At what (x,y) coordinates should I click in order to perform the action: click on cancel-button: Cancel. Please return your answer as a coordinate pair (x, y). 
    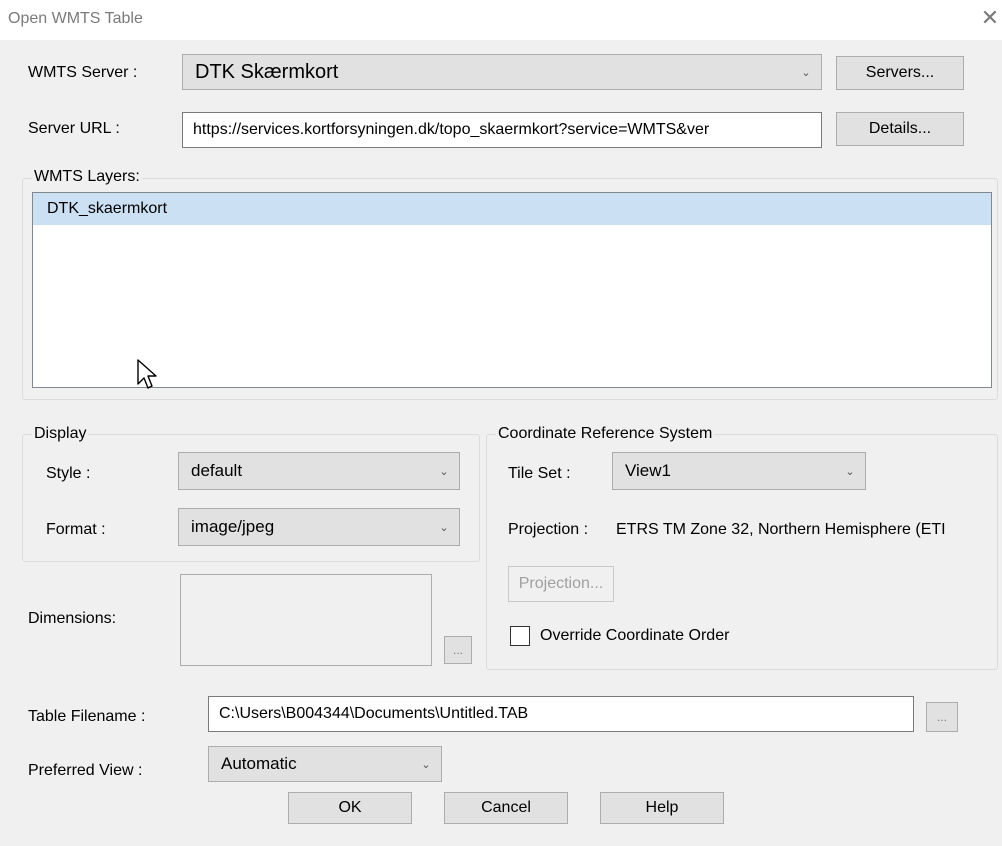
    Looking at the image, I should click on (506, 808).